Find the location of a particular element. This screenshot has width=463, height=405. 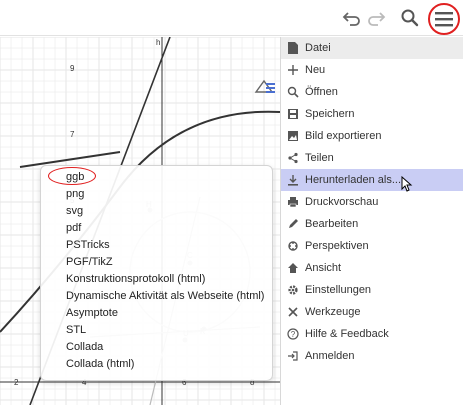

menu-item-label: Einstellungen is located at coordinates (338, 290).